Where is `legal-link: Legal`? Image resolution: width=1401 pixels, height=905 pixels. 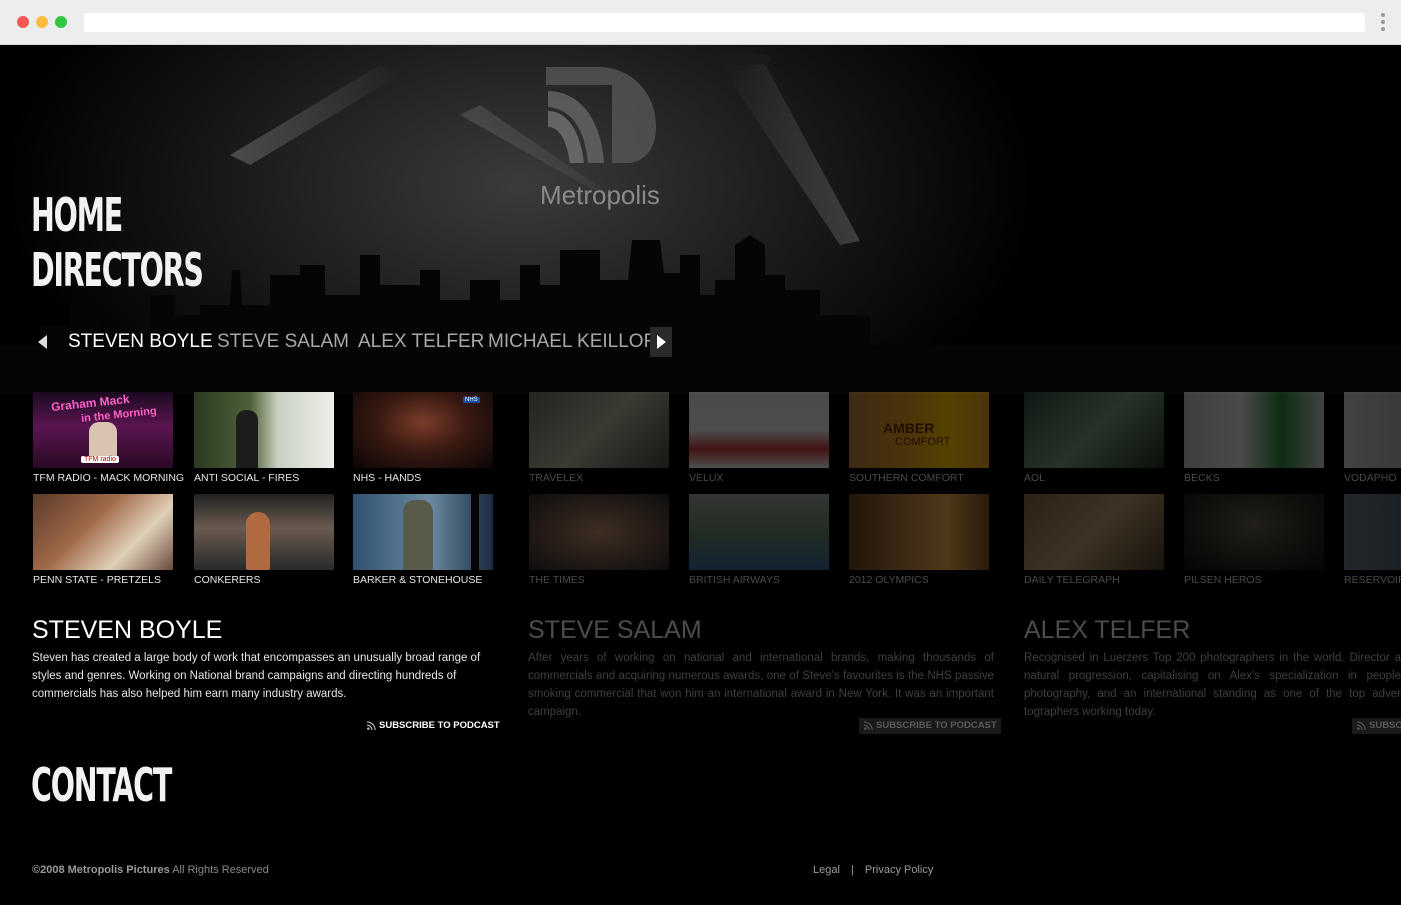 legal-link: Legal is located at coordinates (826, 870).